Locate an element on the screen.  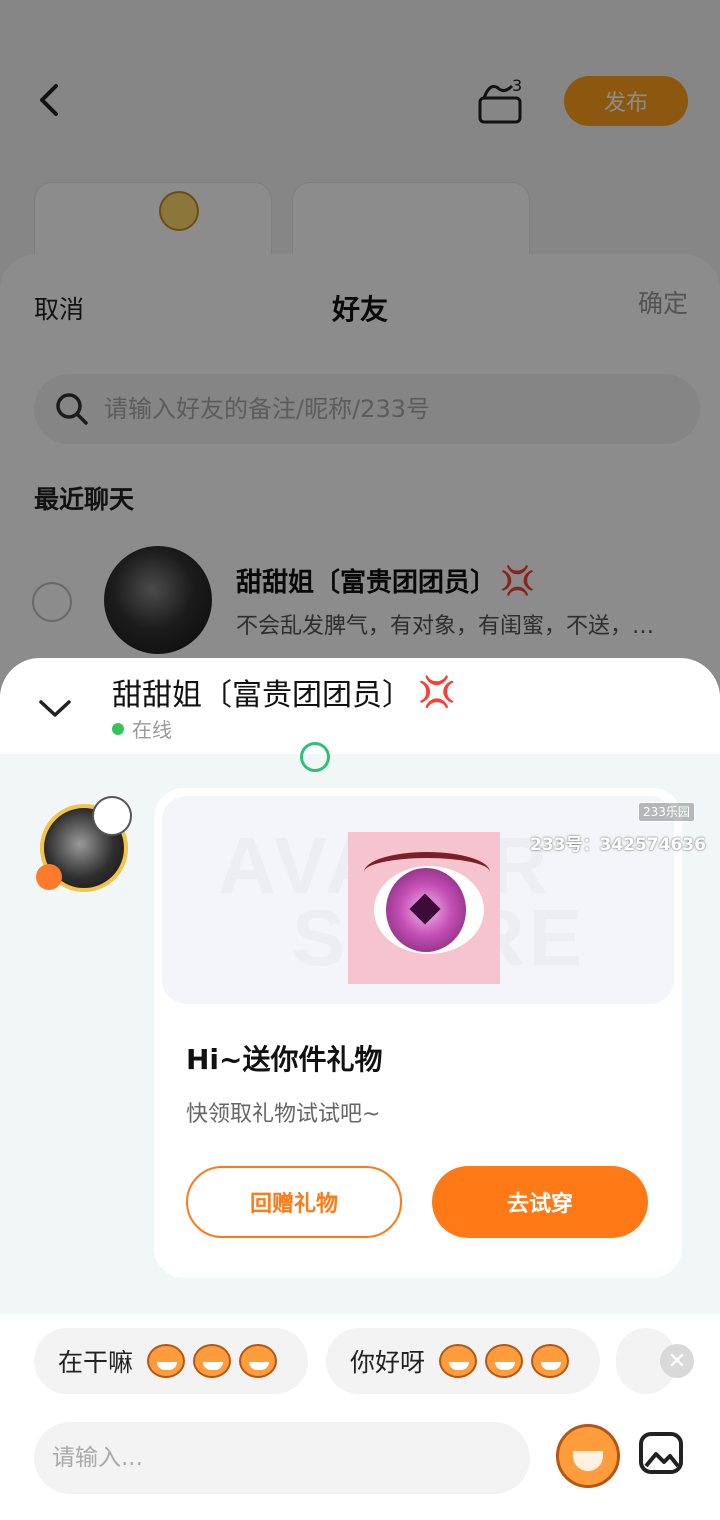
sticker-mascot-icon is located at coordinates (588, 1456).